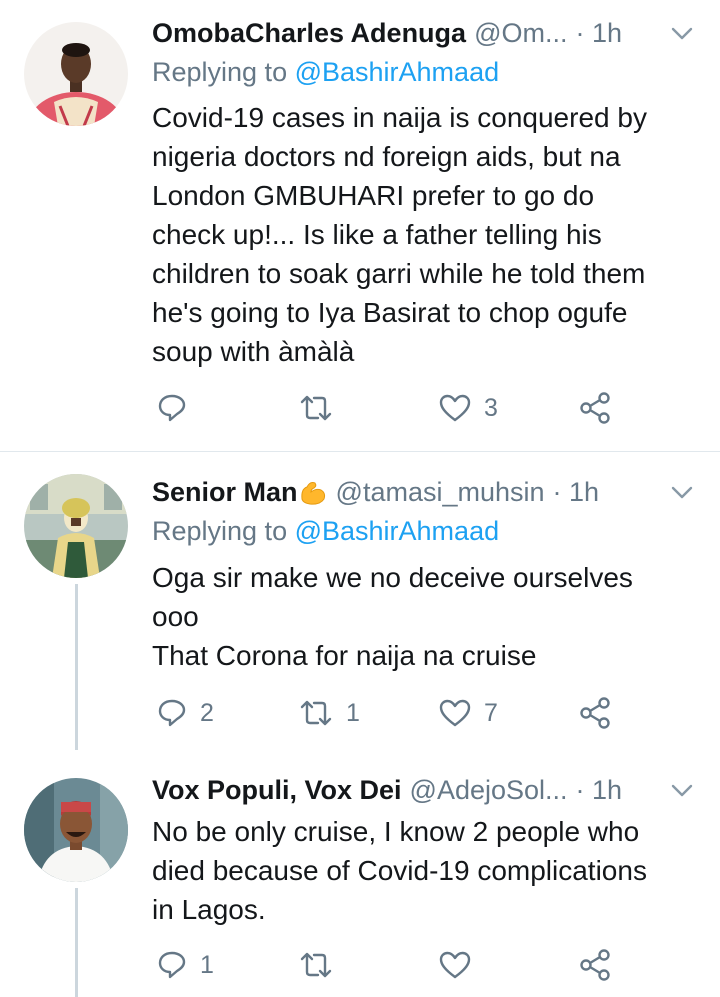 The height and width of the screenshot is (997, 720). I want to click on reply-button: 2, so click(185, 713).